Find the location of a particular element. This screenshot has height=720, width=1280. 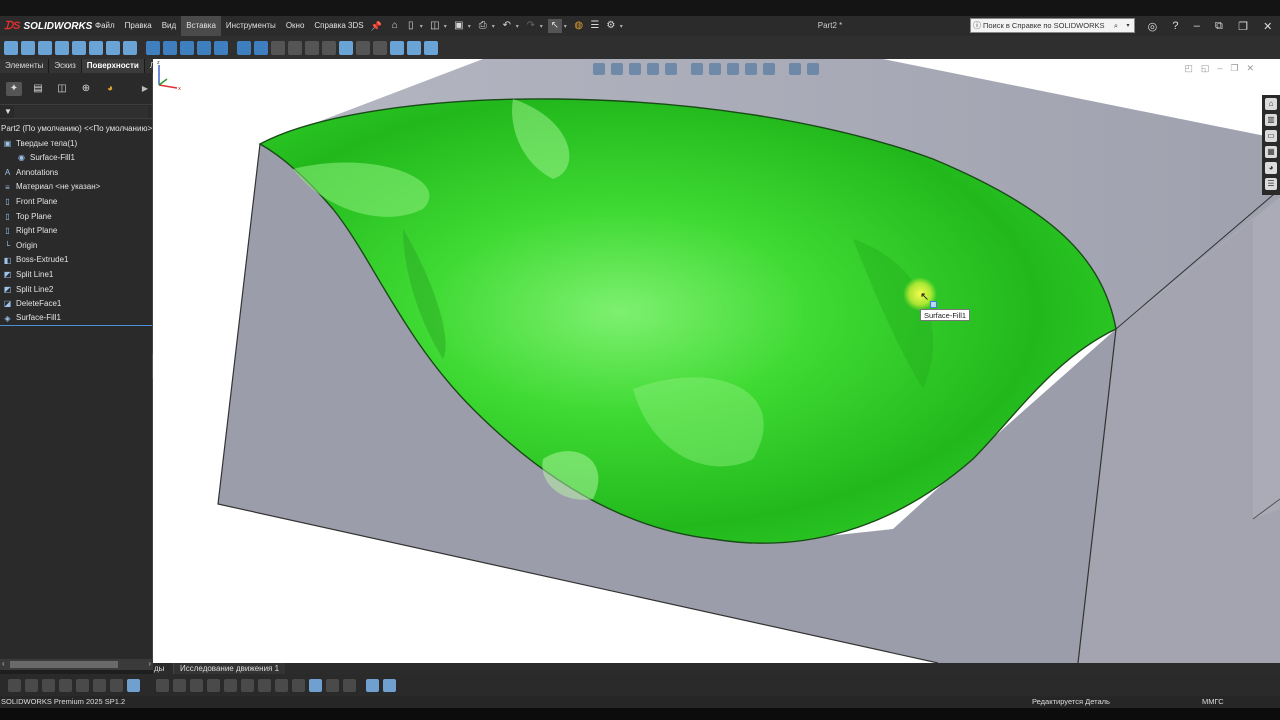

save-icon: ▣ is located at coordinates (459, 26).